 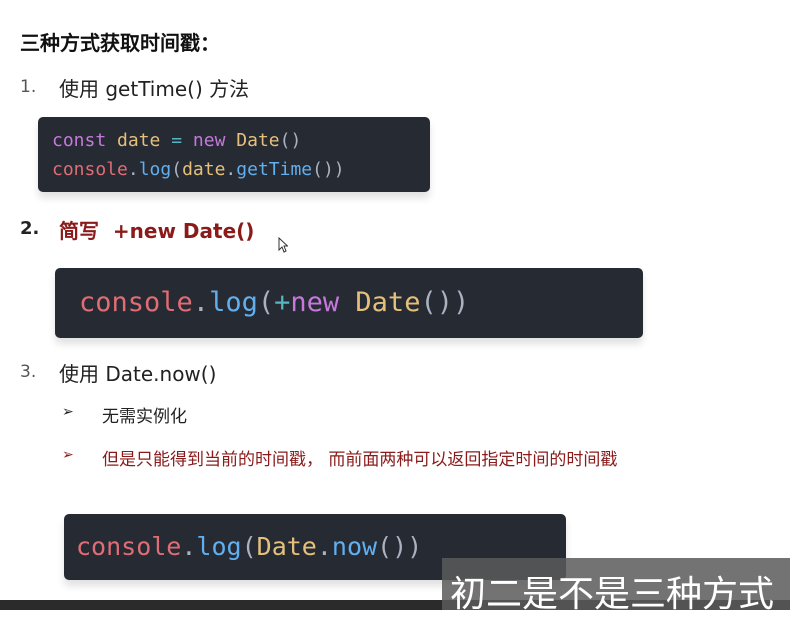 What do you see at coordinates (360, 460) in the screenshot?
I see `bullet-text-2: 但是只能得到当前的时间戳， 而前面两种可以返回指定时间的时间戳` at bounding box center [360, 460].